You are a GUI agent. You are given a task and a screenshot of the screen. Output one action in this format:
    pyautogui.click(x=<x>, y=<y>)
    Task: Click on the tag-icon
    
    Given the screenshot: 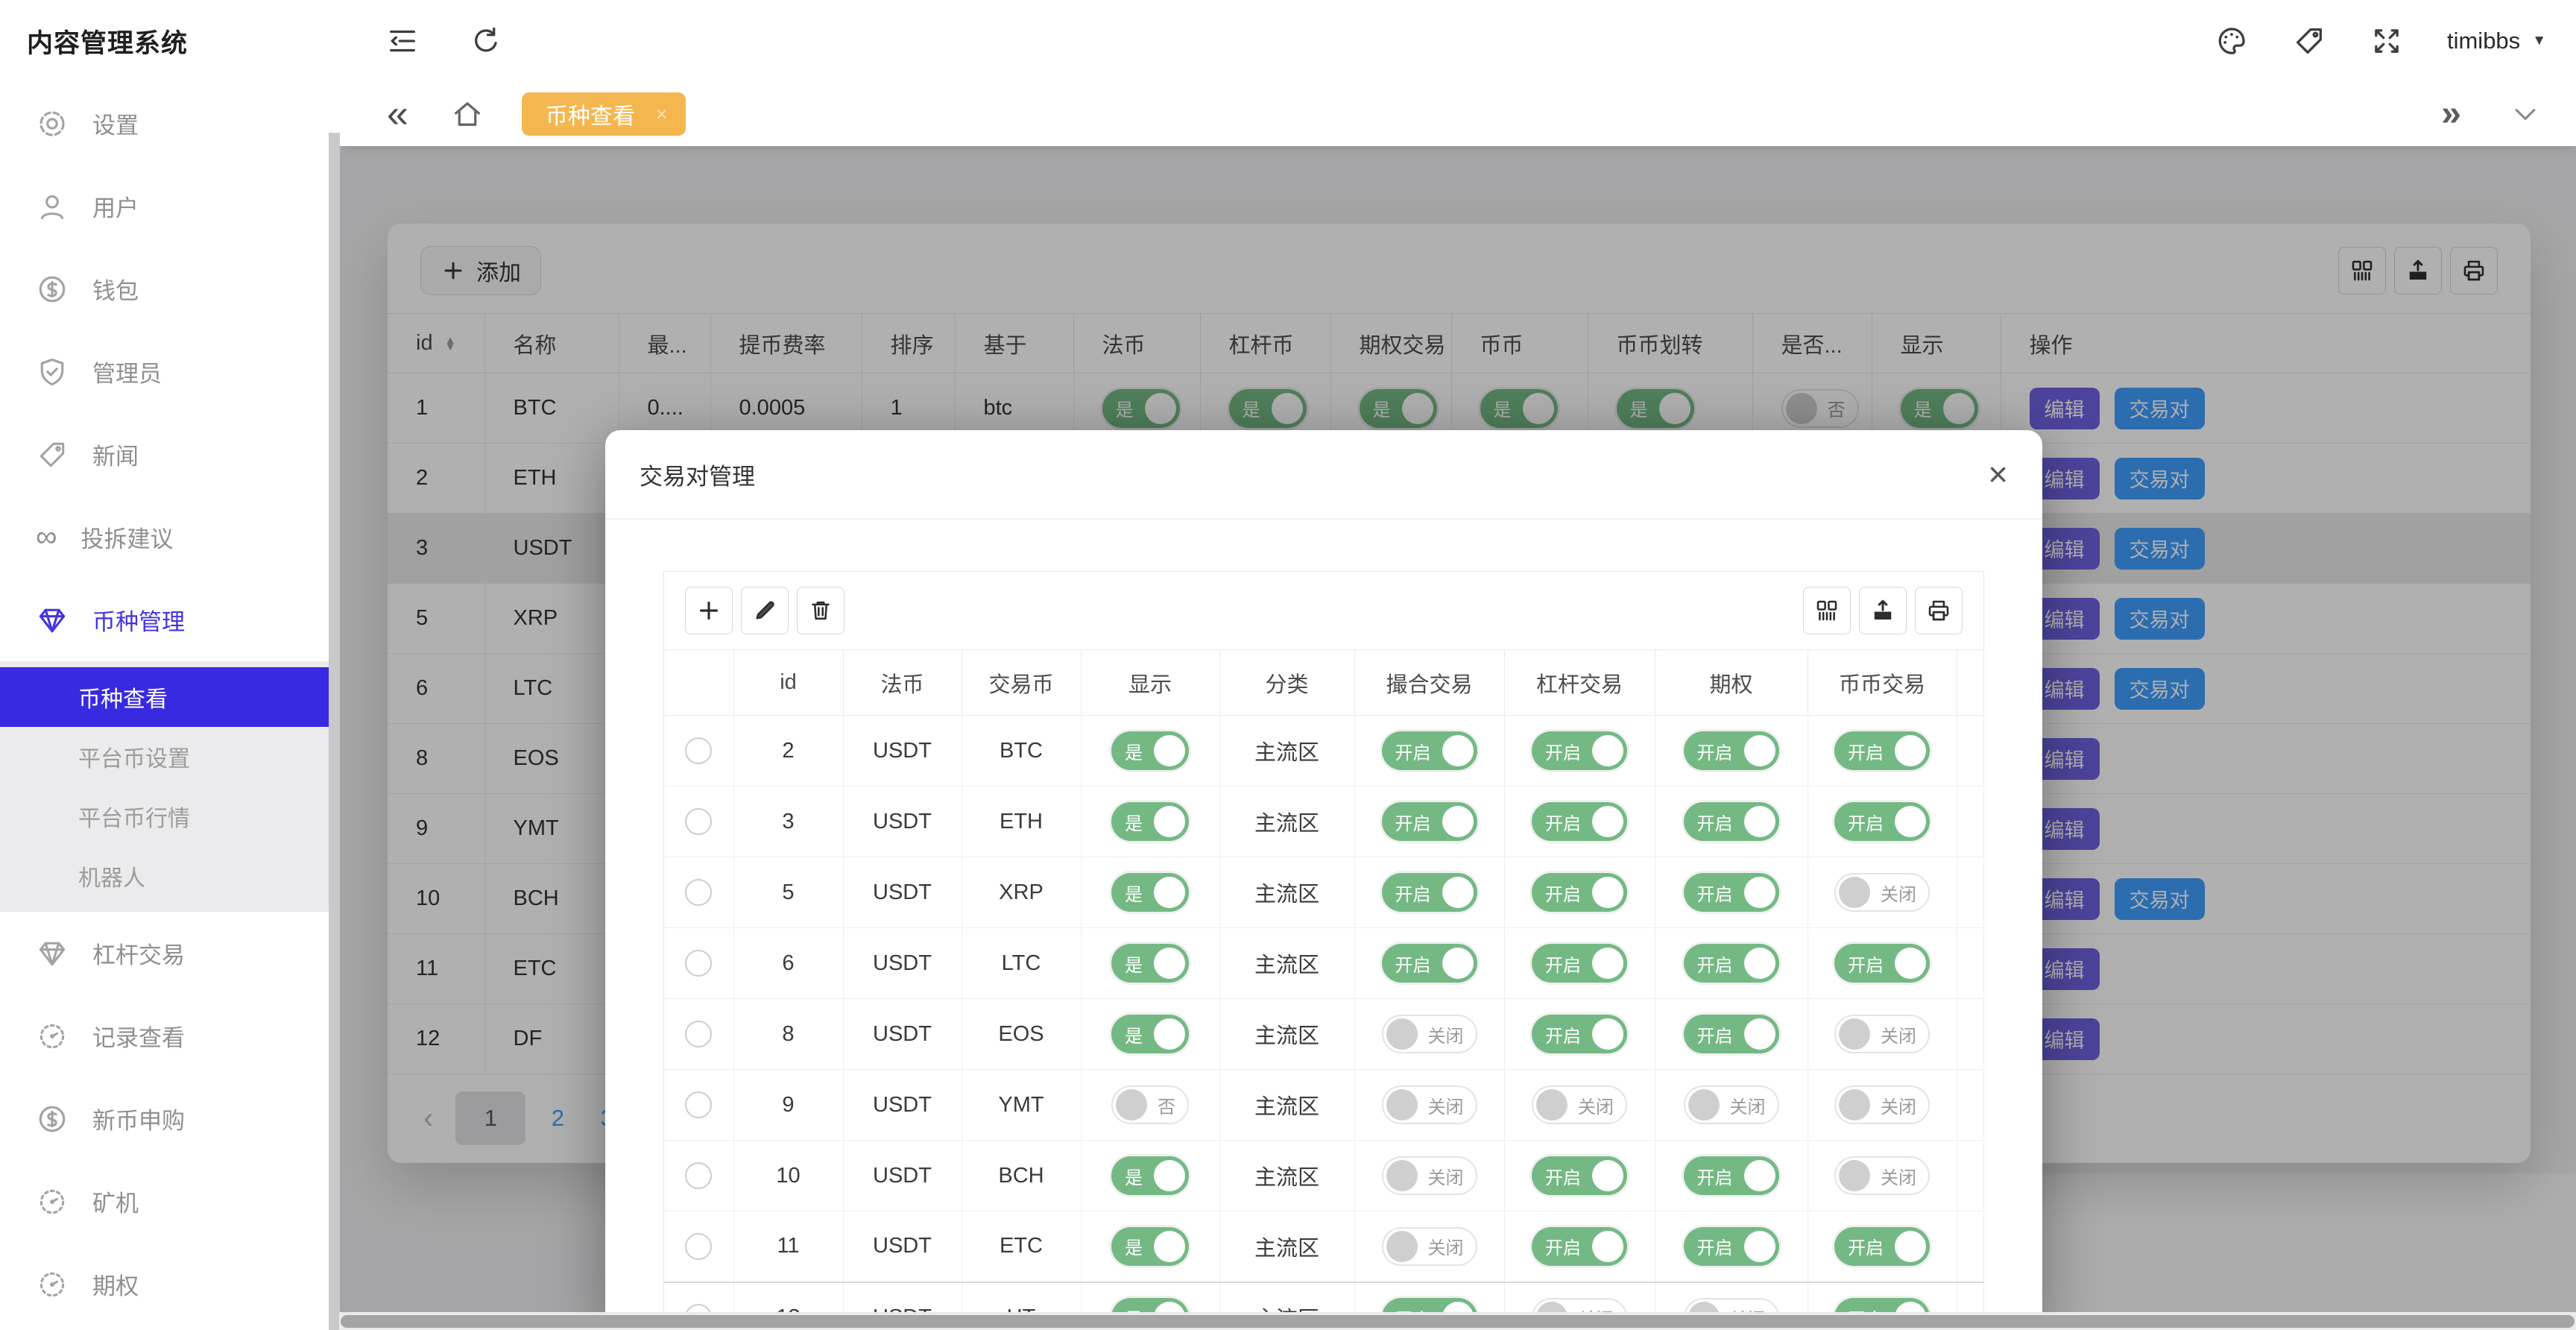 What is the action you would take?
    pyautogui.click(x=2309, y=41)
    